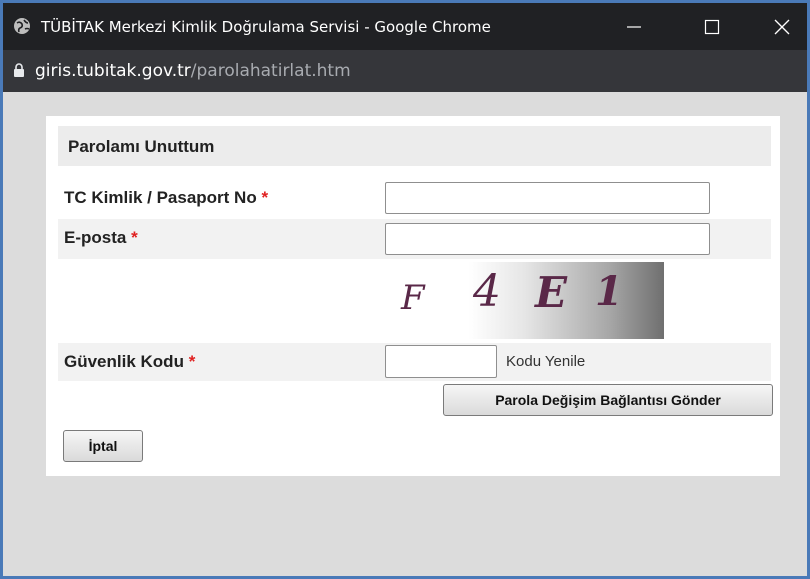 The width and height of the screenshot is (810, 579). I want to click on minimize-icon, so click(634, 26).